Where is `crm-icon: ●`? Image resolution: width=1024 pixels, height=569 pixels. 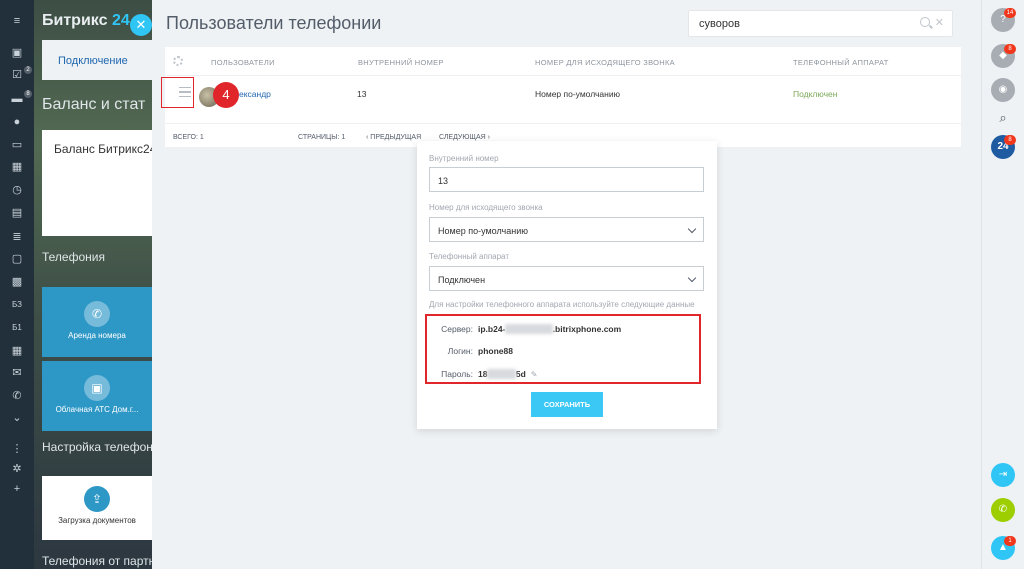
crm-icon: ● is located at coordinates (17, 122).